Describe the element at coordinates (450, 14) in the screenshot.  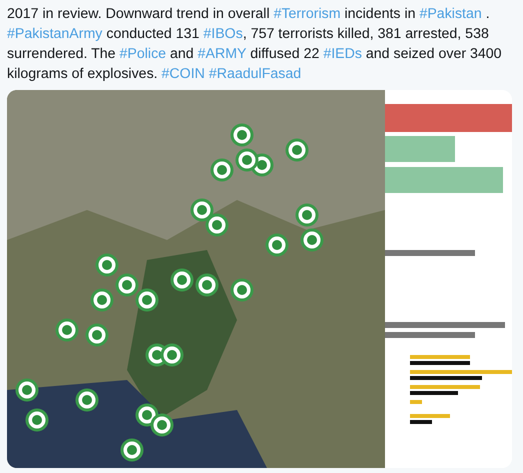
I see `hashtag-link: #Pakistan` at that location.